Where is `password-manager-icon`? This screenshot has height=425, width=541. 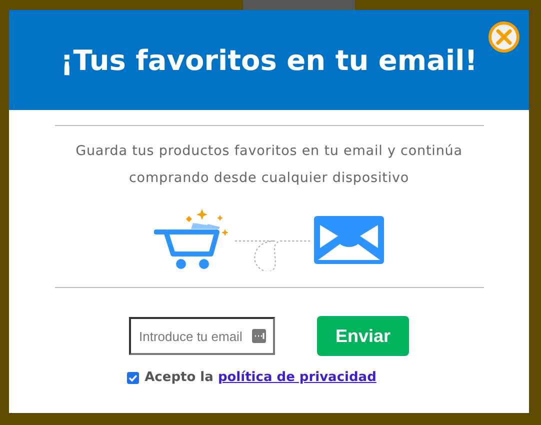
password-manager-icon is located at coordinates (259, 336).